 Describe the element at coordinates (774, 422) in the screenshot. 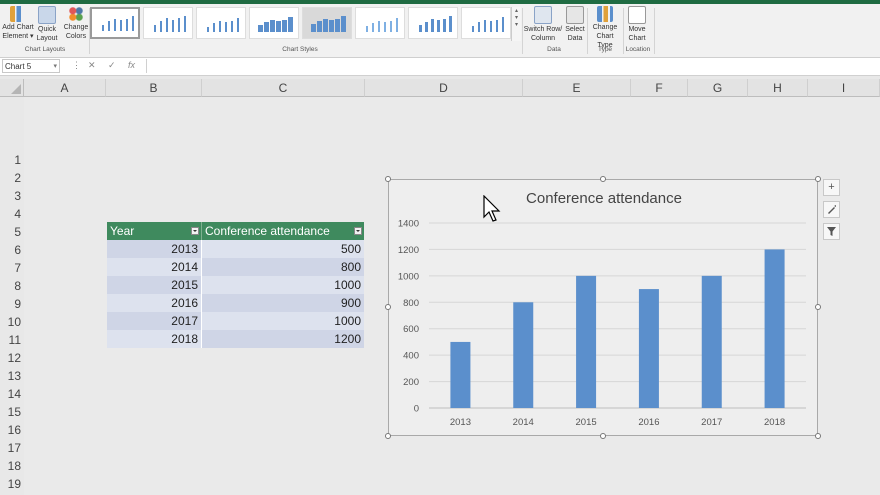

I see `x-tick-label: 2018` at that location.